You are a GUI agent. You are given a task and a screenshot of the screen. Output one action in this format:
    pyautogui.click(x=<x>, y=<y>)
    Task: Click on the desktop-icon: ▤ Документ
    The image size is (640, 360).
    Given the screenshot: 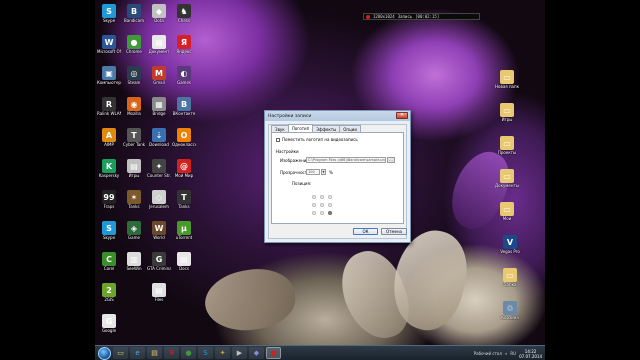 What is the action you would take?
    pyautogui.click(x=159, y=44)
    